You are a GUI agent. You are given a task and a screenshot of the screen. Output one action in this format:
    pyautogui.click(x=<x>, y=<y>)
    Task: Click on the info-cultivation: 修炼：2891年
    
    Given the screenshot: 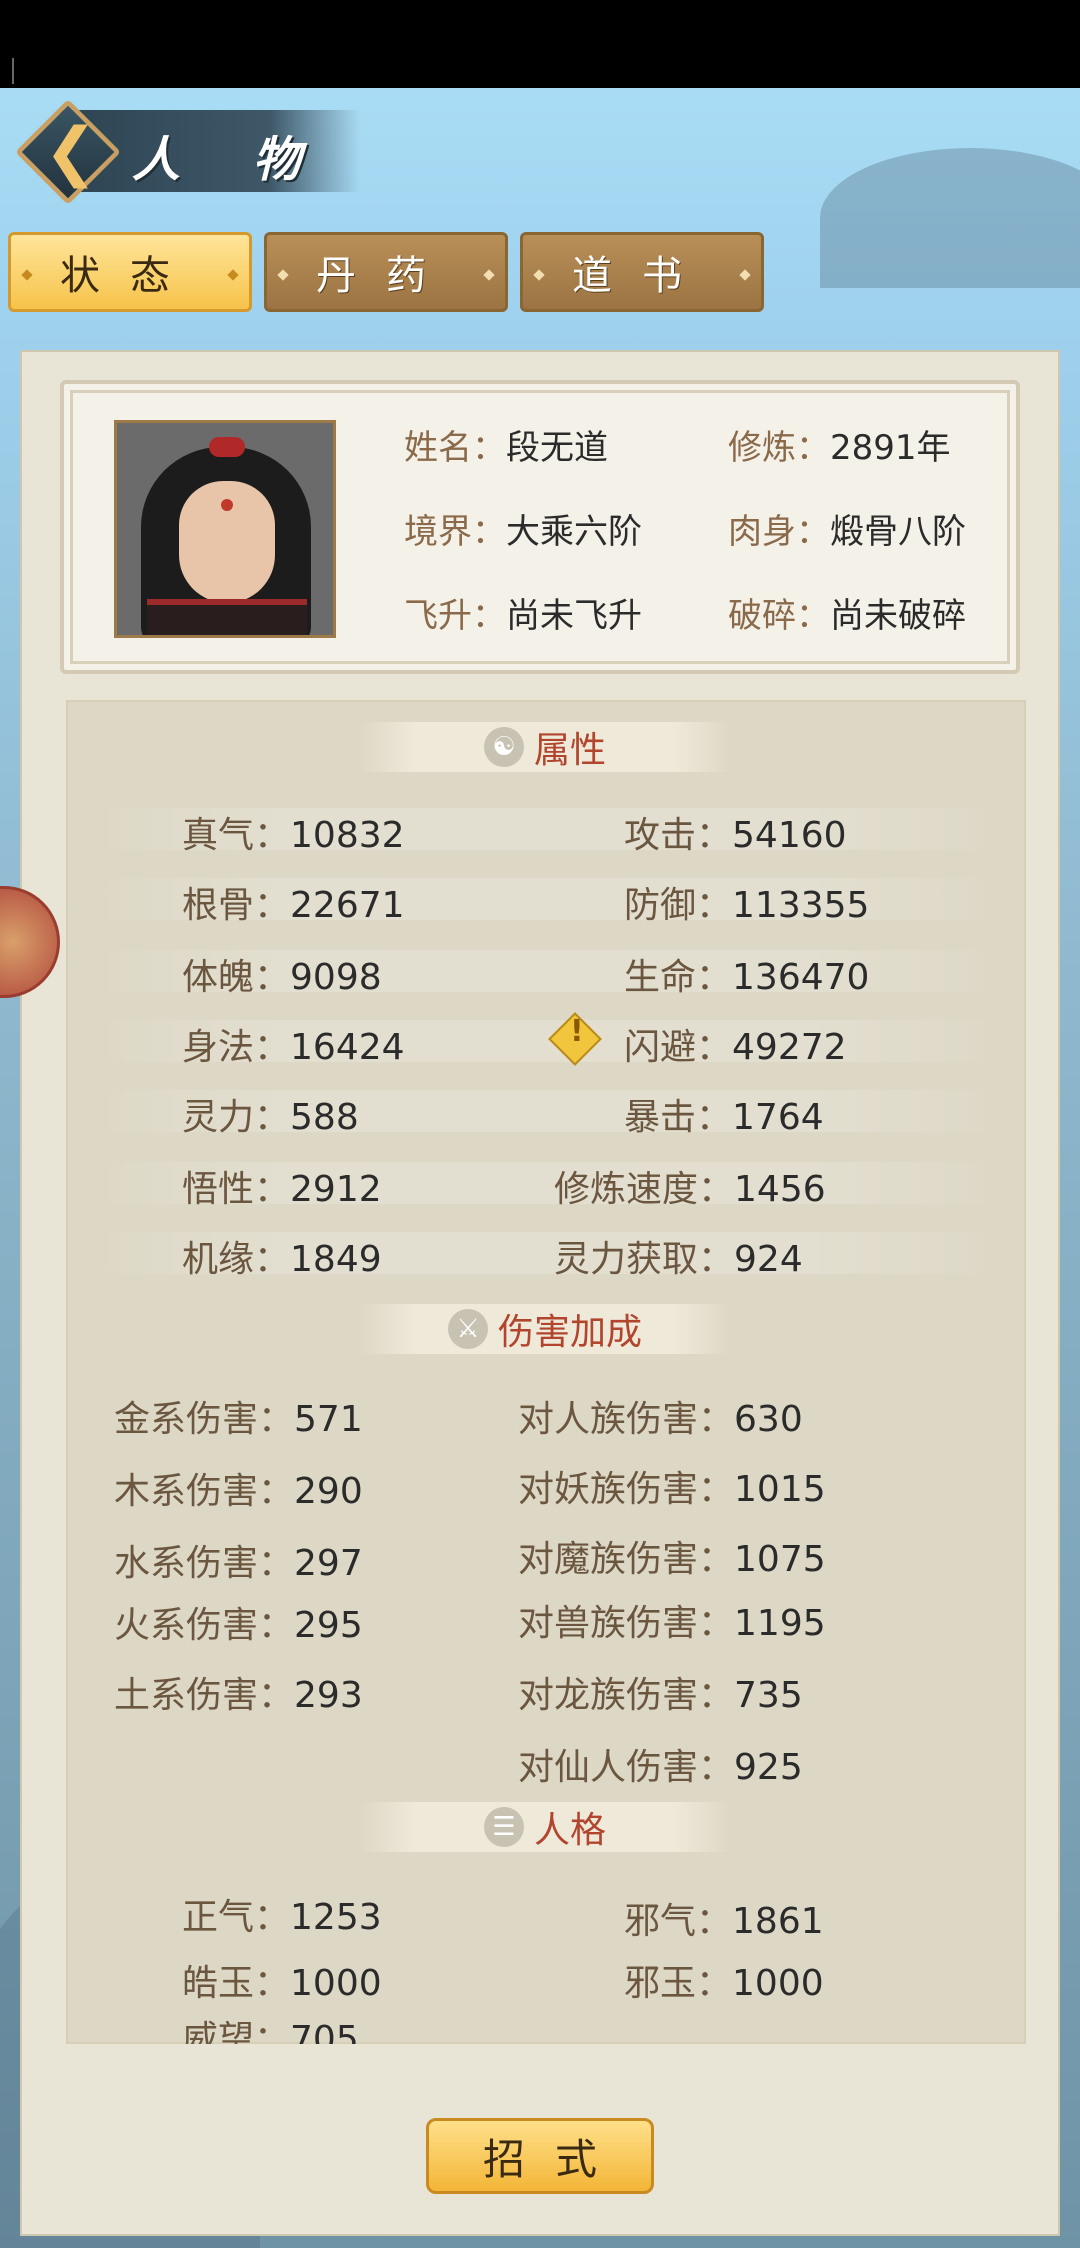 What is the action you would take?
    pyautogui.click(x=839, y=444)
    